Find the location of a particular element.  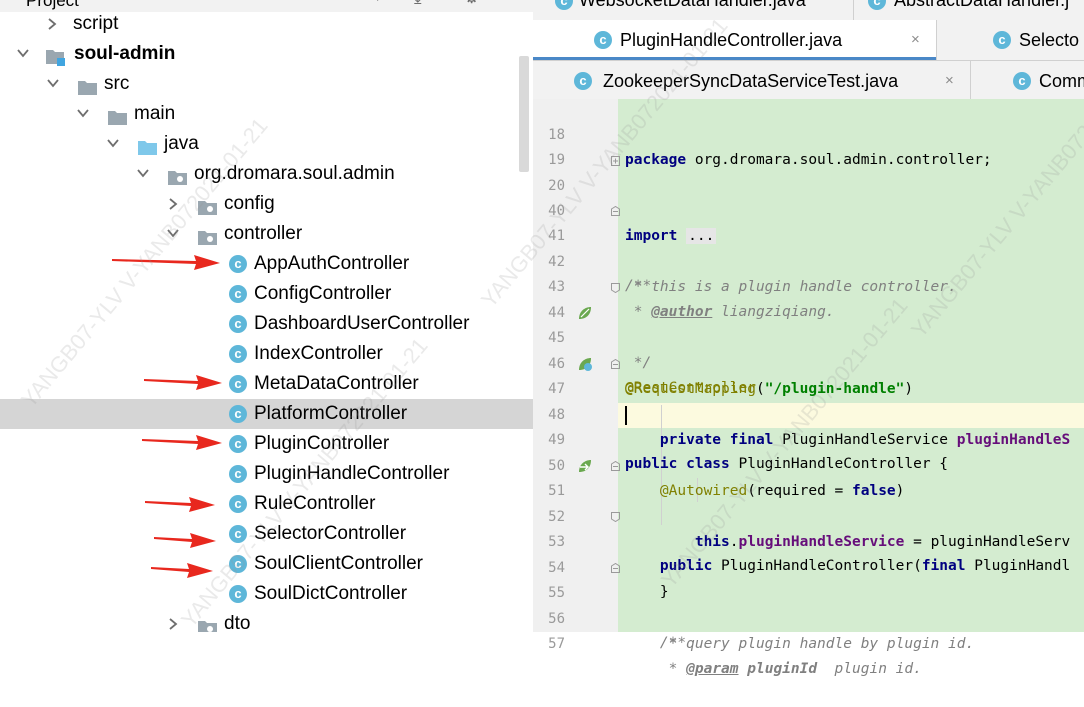

code-line: 53 } is located at coordinates (808, 552).